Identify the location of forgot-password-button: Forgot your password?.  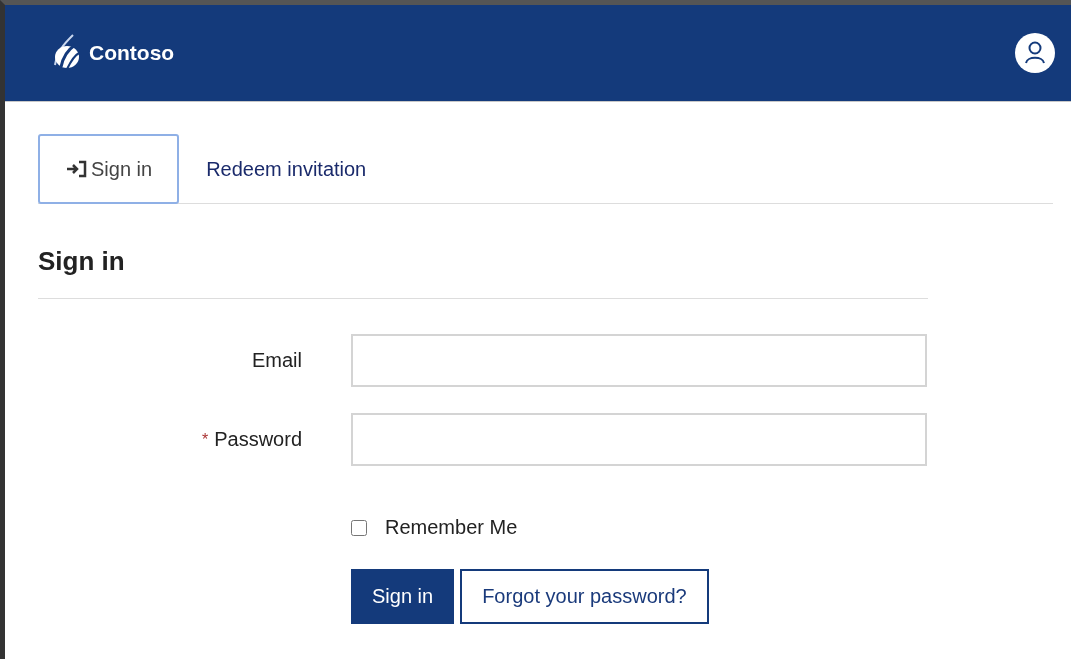
(584, 596).